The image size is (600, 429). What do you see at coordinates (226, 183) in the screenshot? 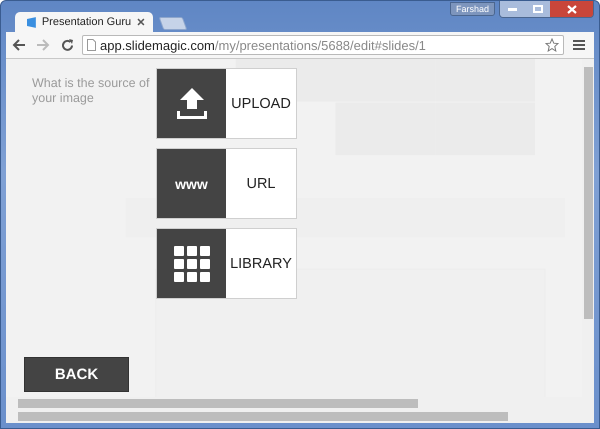
I see `source-option: www URL` at bounding box center [226, 183].